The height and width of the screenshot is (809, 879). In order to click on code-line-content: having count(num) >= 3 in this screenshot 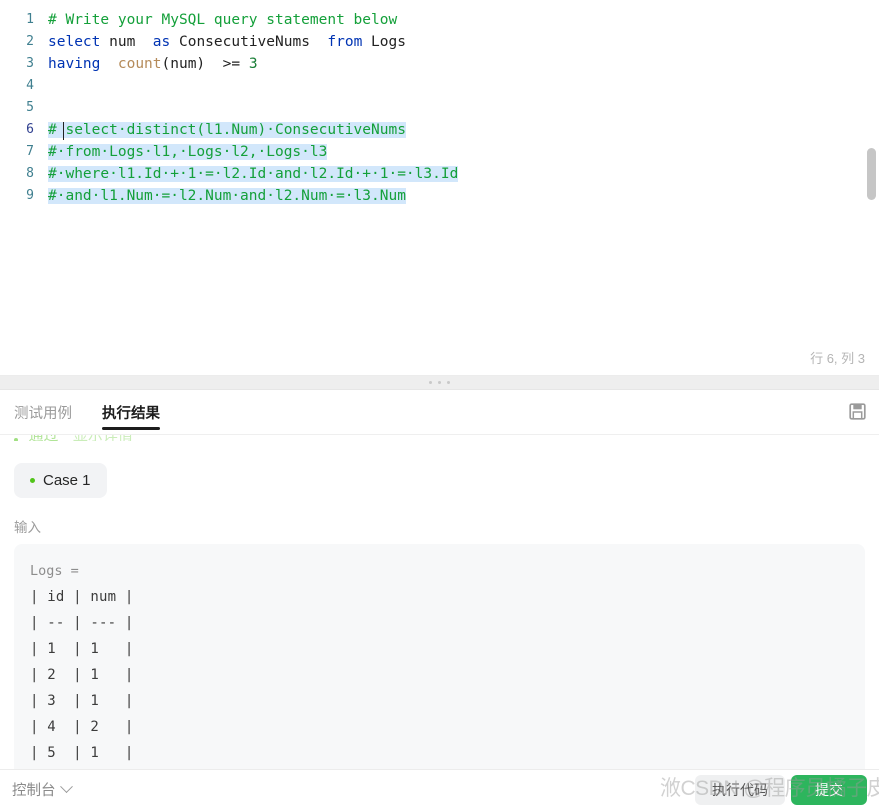, I will do `click(146, 64)`.